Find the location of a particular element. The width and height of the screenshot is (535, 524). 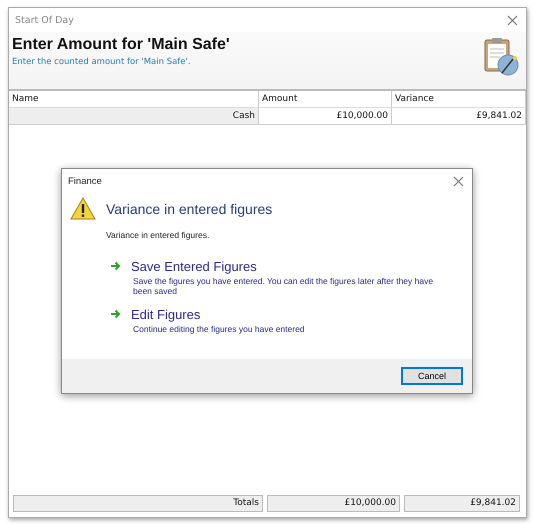

clipboard-icon is located at coordinates (501, 57).